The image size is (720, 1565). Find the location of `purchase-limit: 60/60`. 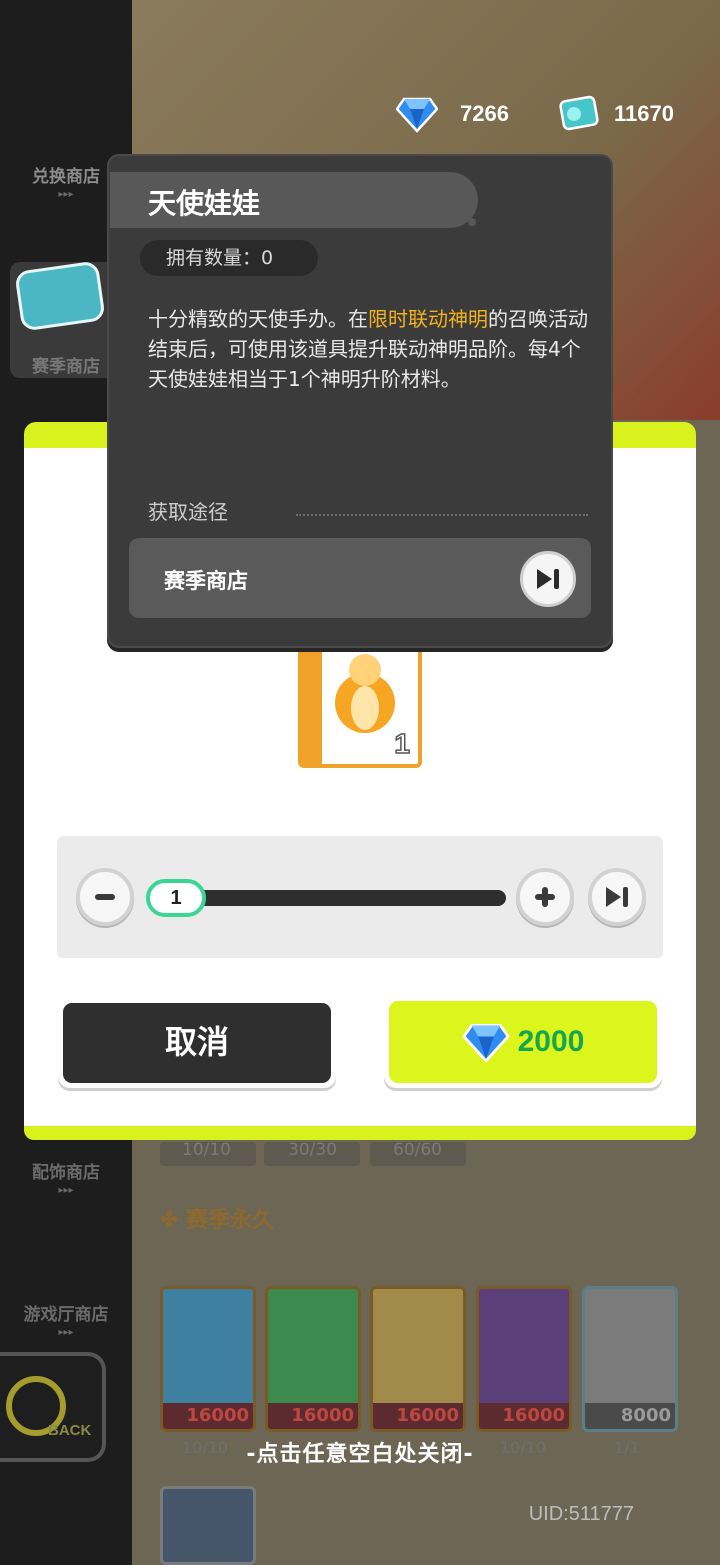

purchase-limit: 60/60 is located at coordinates (417, 1150).